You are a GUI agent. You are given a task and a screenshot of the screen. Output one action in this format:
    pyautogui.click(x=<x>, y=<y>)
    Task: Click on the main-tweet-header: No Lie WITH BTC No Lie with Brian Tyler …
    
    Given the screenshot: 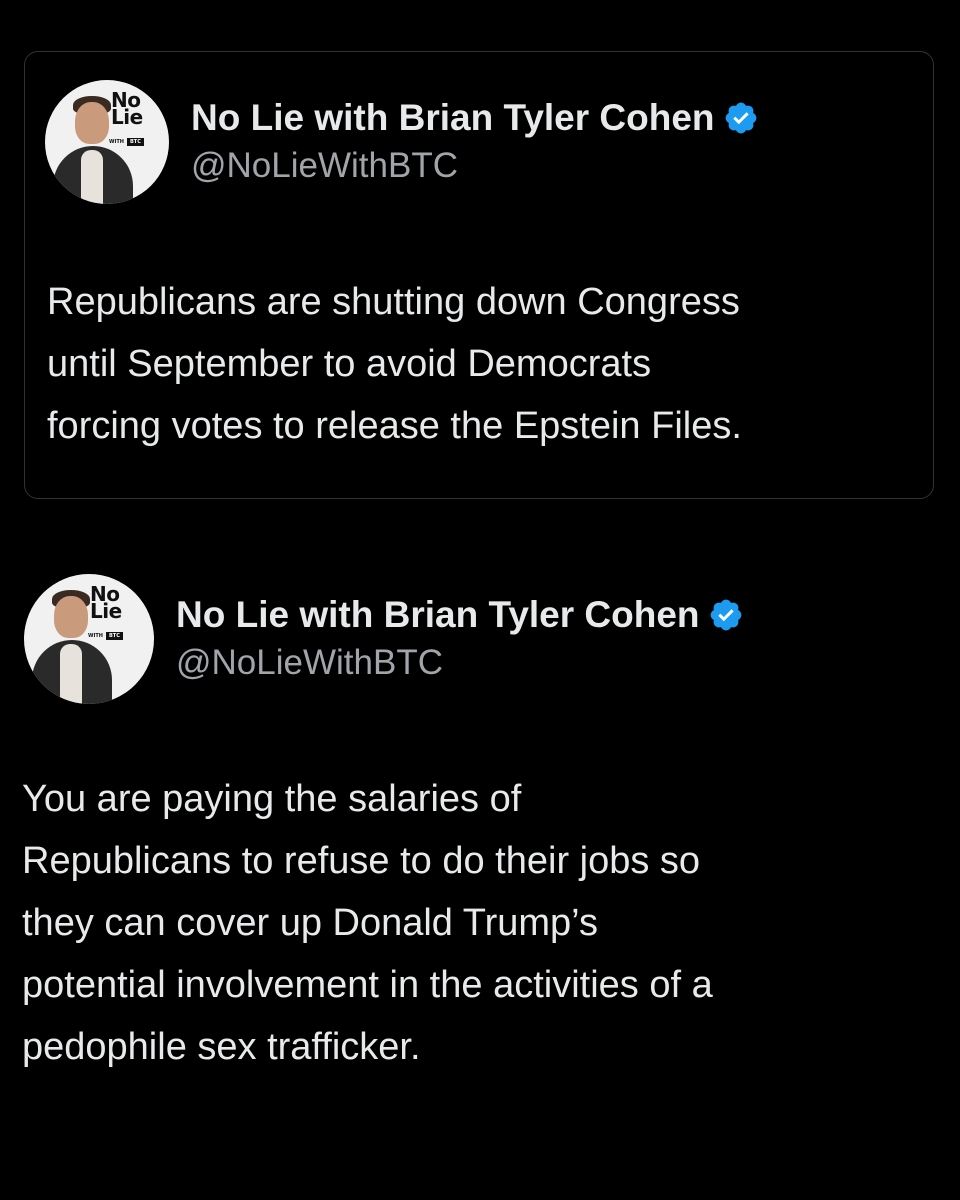 What is the action you would take?
    pyautogui.click(x=384, y=639)
    